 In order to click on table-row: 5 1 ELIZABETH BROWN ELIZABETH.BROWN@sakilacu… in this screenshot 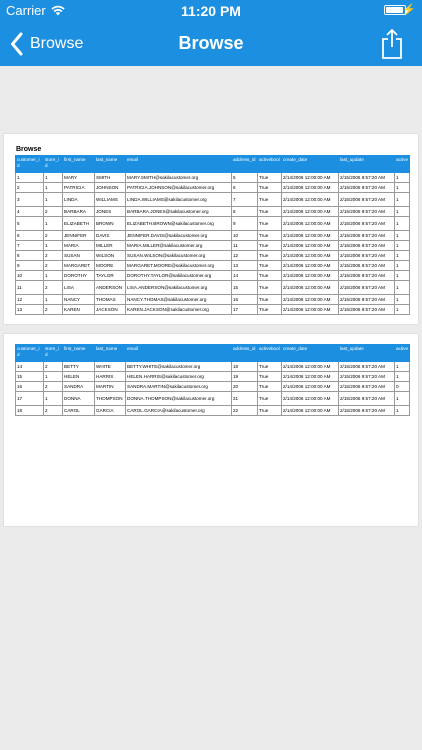, I will do `click(212, 223)`.